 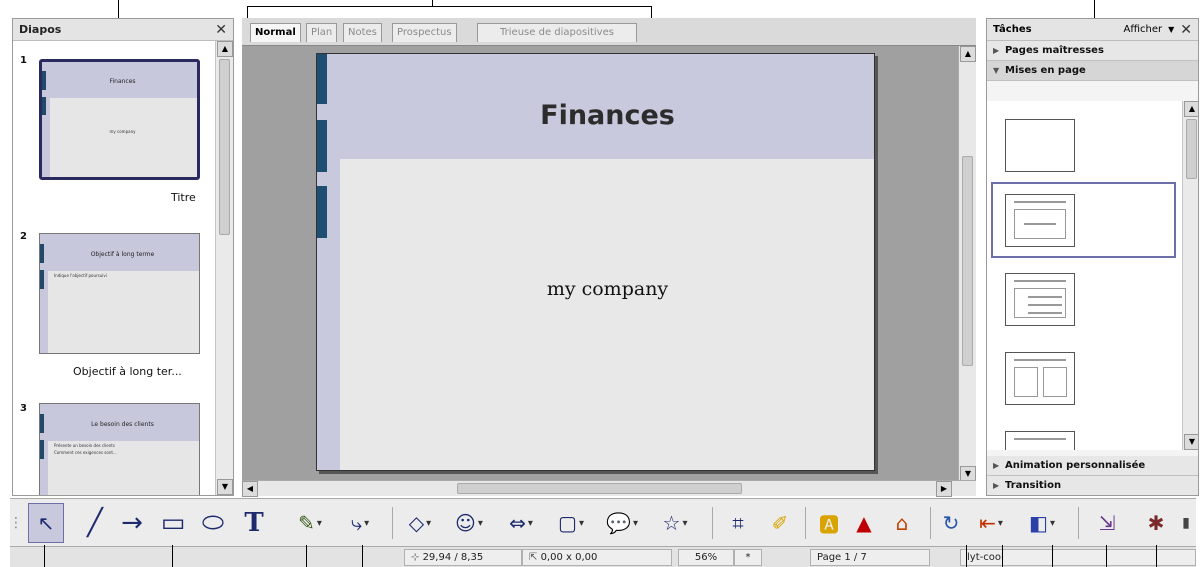 What do you see at coordinates (420, 523) in the screenshot?
I see `basic-shapes-icon: ◇ ▾` at bounding box center [420, 523].